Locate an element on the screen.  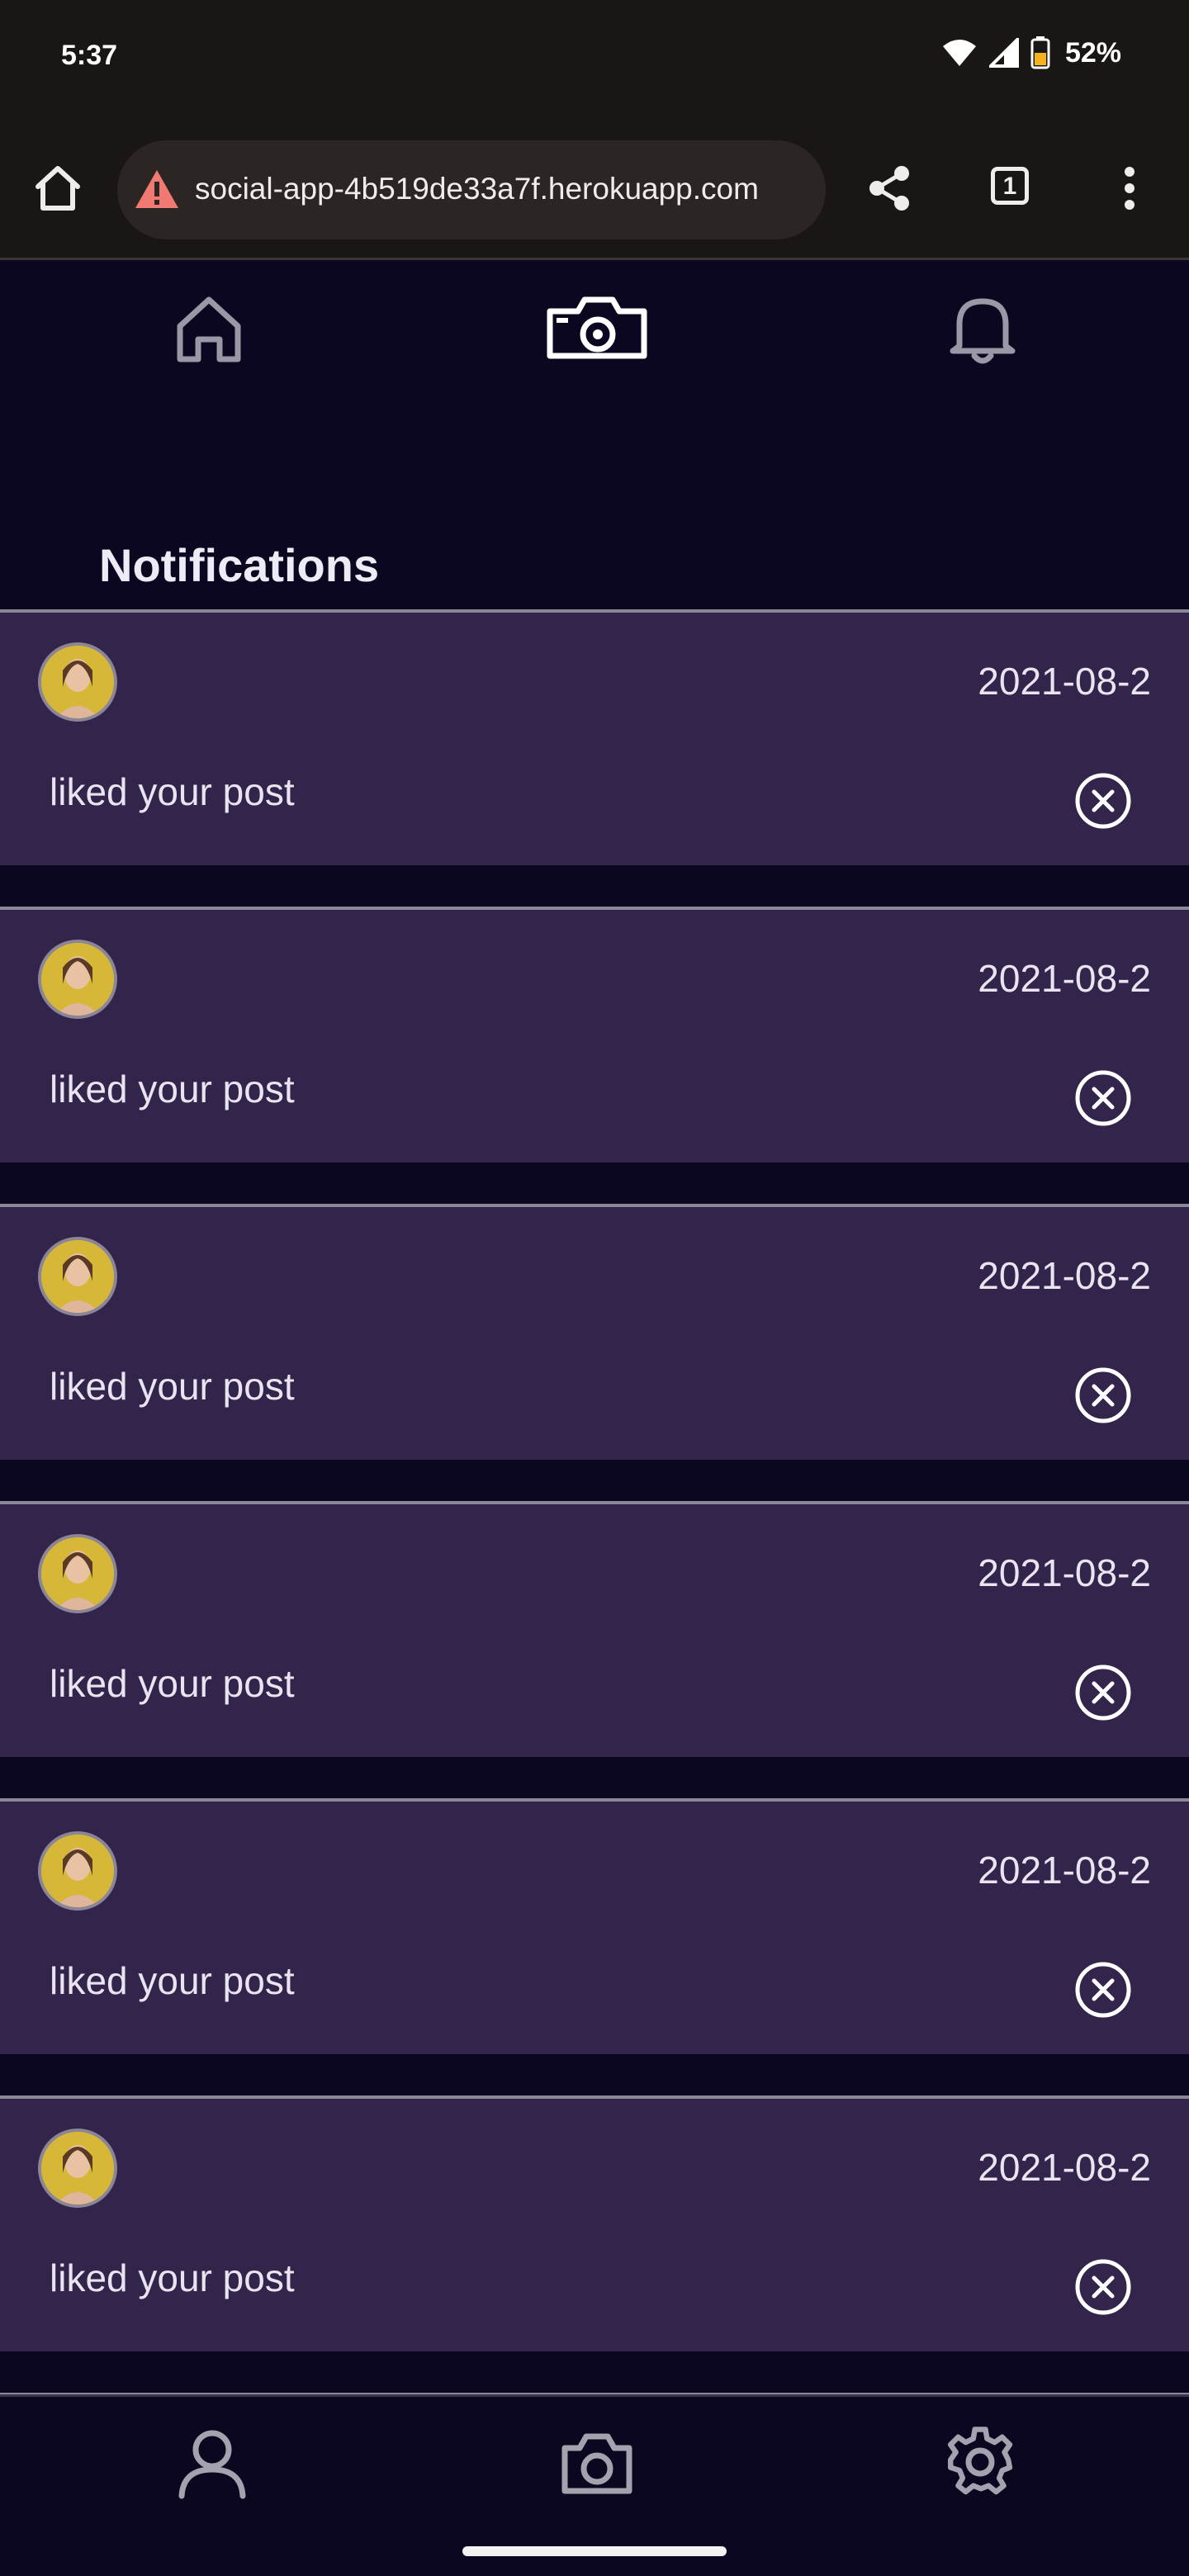
url-text: social-app-4b519de33a7f.herokuapp.com is located at coordinates (477, 189).